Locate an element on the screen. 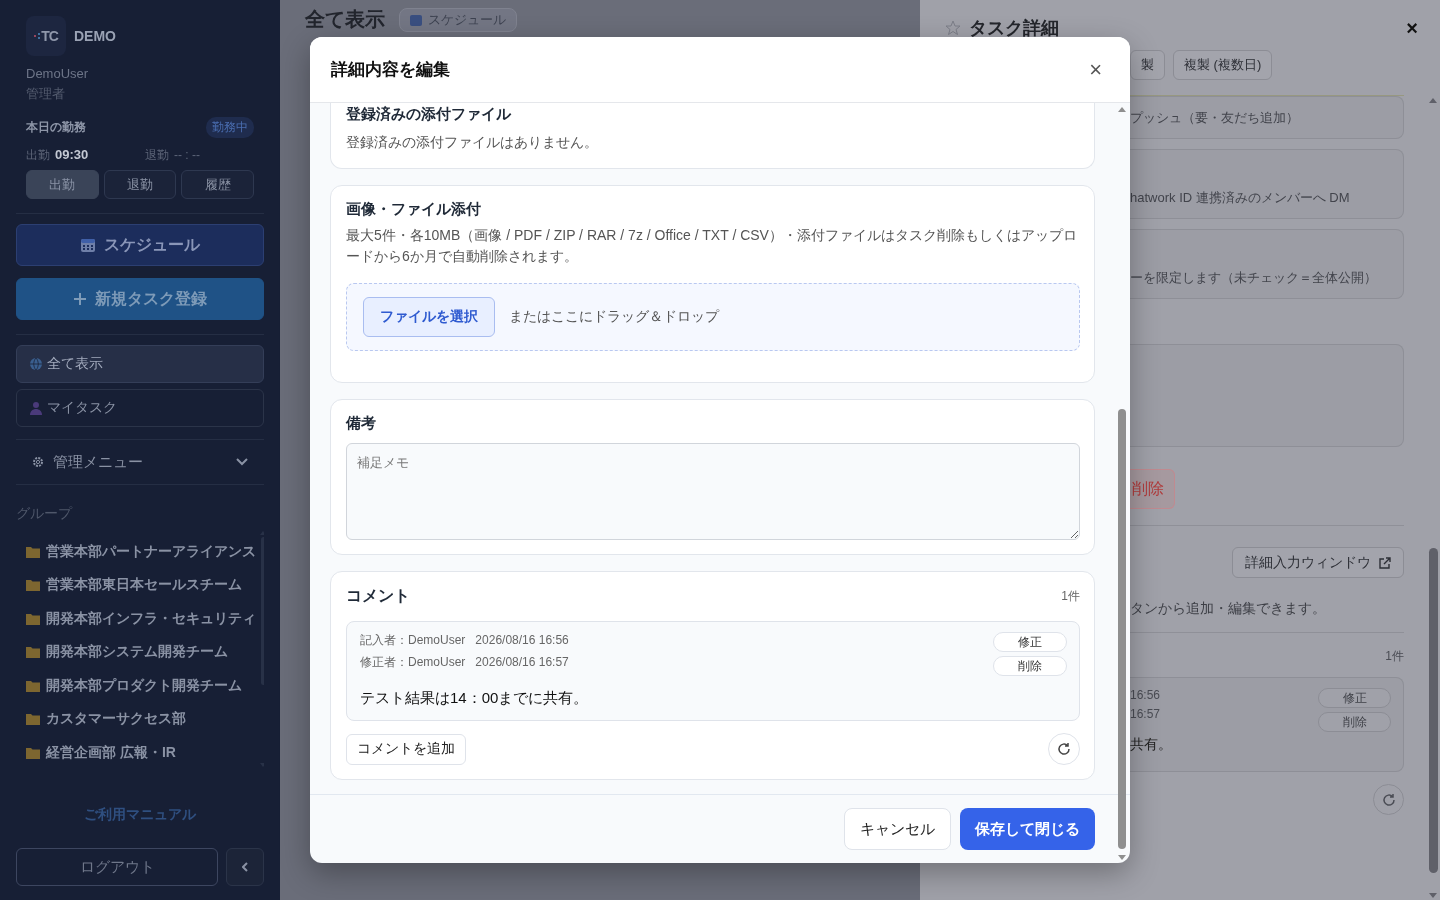 The image size is (1440, 900). new-task-button: 新規タスク登録 is located at coordinates (140, 299).